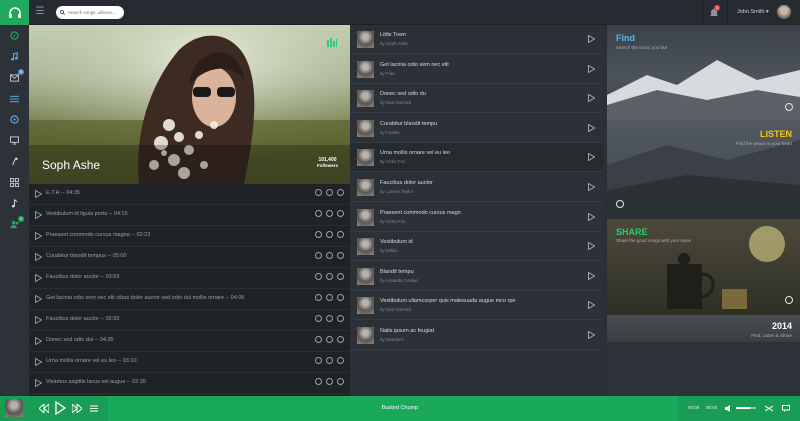 The height and width of the screenshot is (421, 800). What do you see at coordinates (746, 408) in the screenshot?
I see `volume-slider` at bounding box center [746, 408].